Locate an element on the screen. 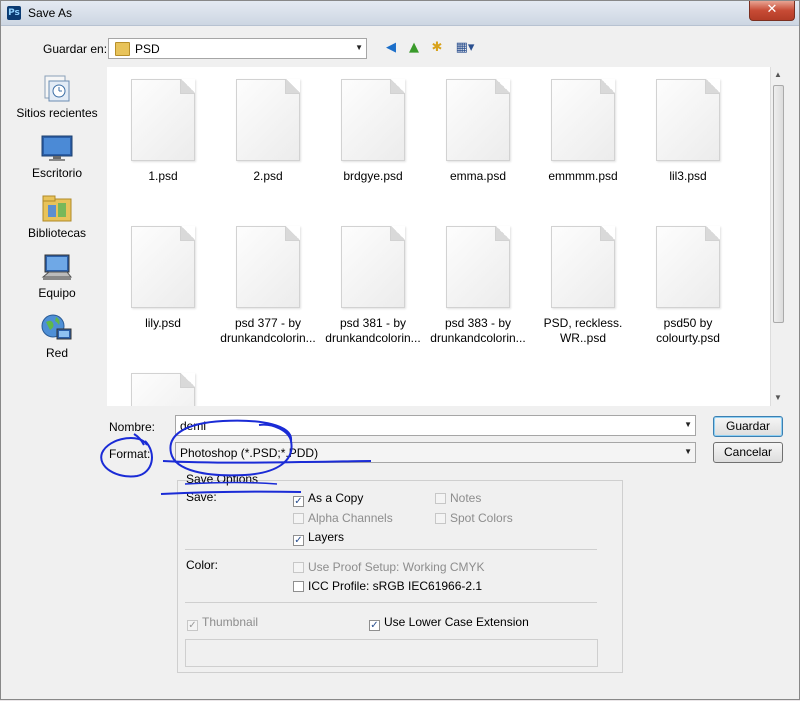  libraries-icon is located at coordinates (57, 208).